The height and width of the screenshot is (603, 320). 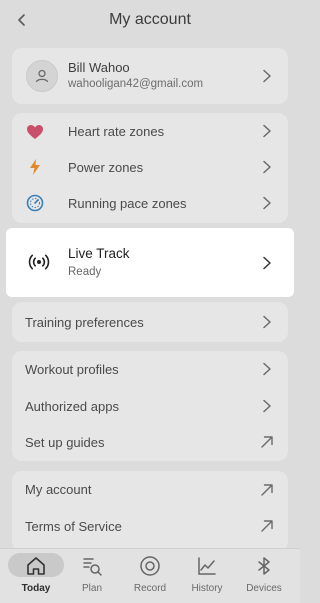 I want to click on page-title: My account, so click(x=150, y=19).